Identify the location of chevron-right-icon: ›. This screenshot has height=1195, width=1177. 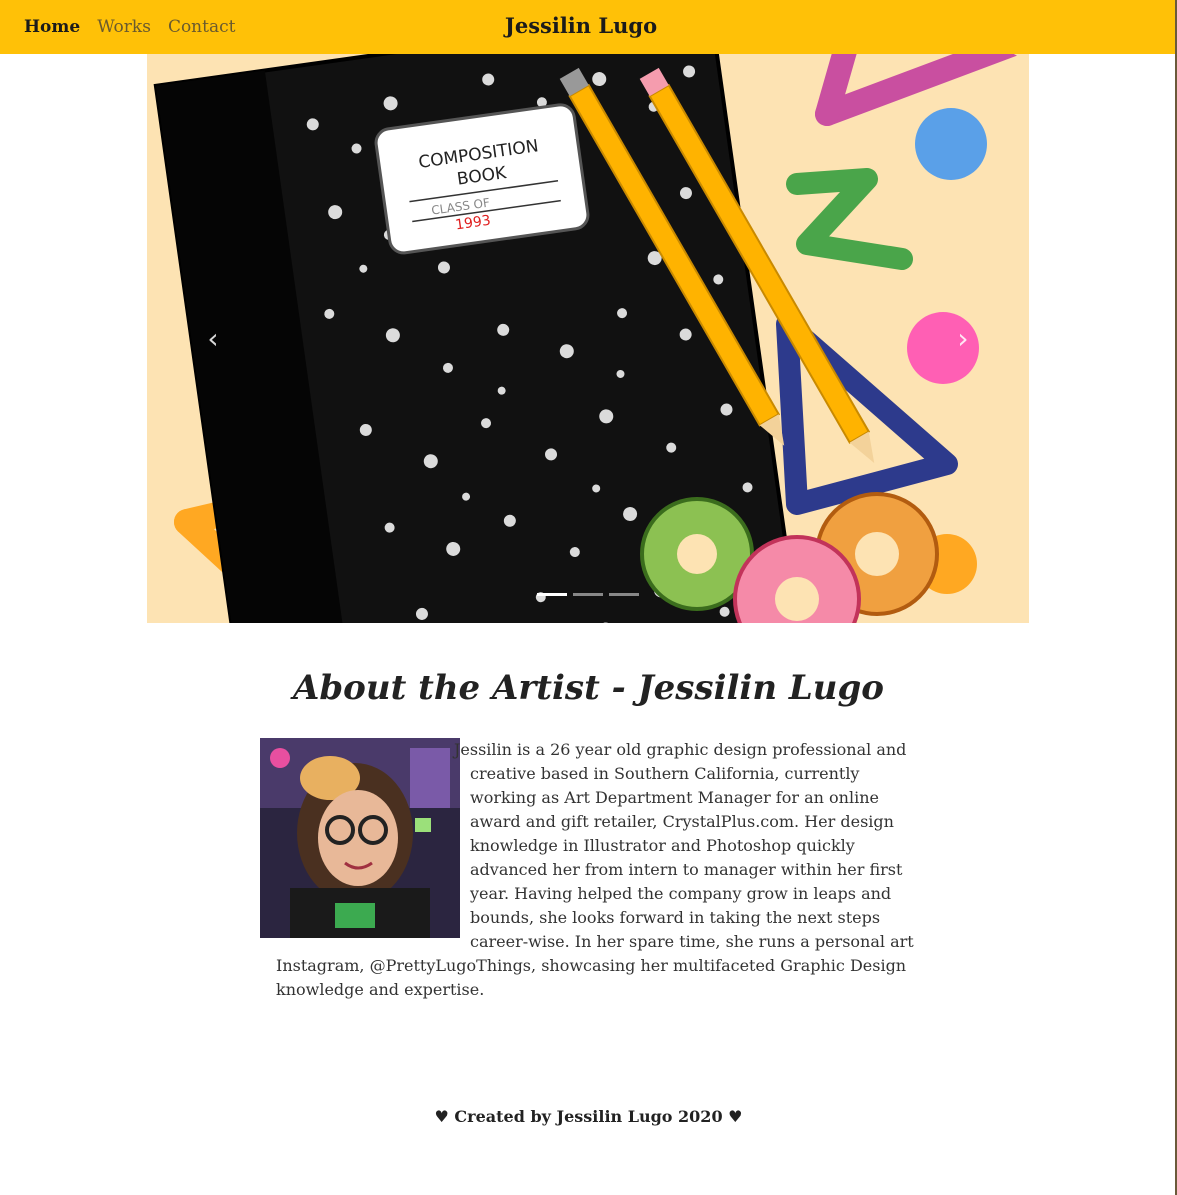
(963, 338).